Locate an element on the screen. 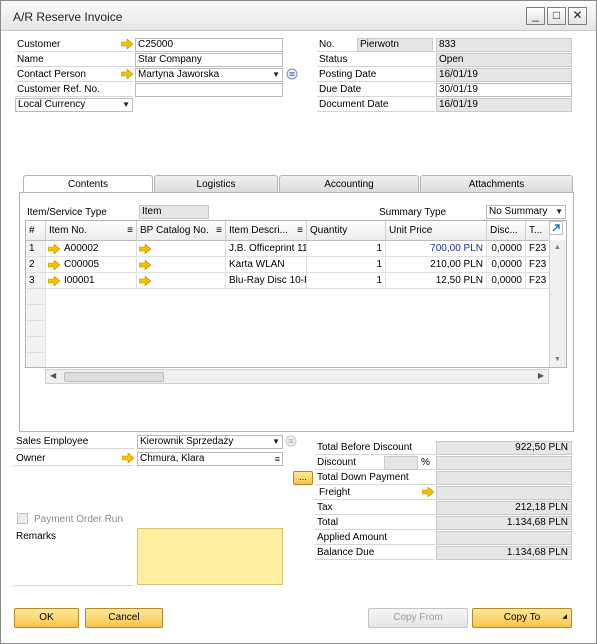 The image size is (597, 644). column-header-quantity: Quantity is located at coordinates (346, 231).